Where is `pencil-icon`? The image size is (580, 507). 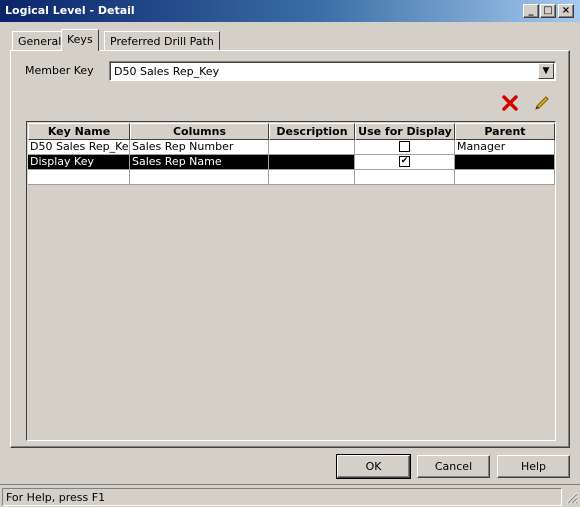
pencil-icon is located at coordinates (542, 103).